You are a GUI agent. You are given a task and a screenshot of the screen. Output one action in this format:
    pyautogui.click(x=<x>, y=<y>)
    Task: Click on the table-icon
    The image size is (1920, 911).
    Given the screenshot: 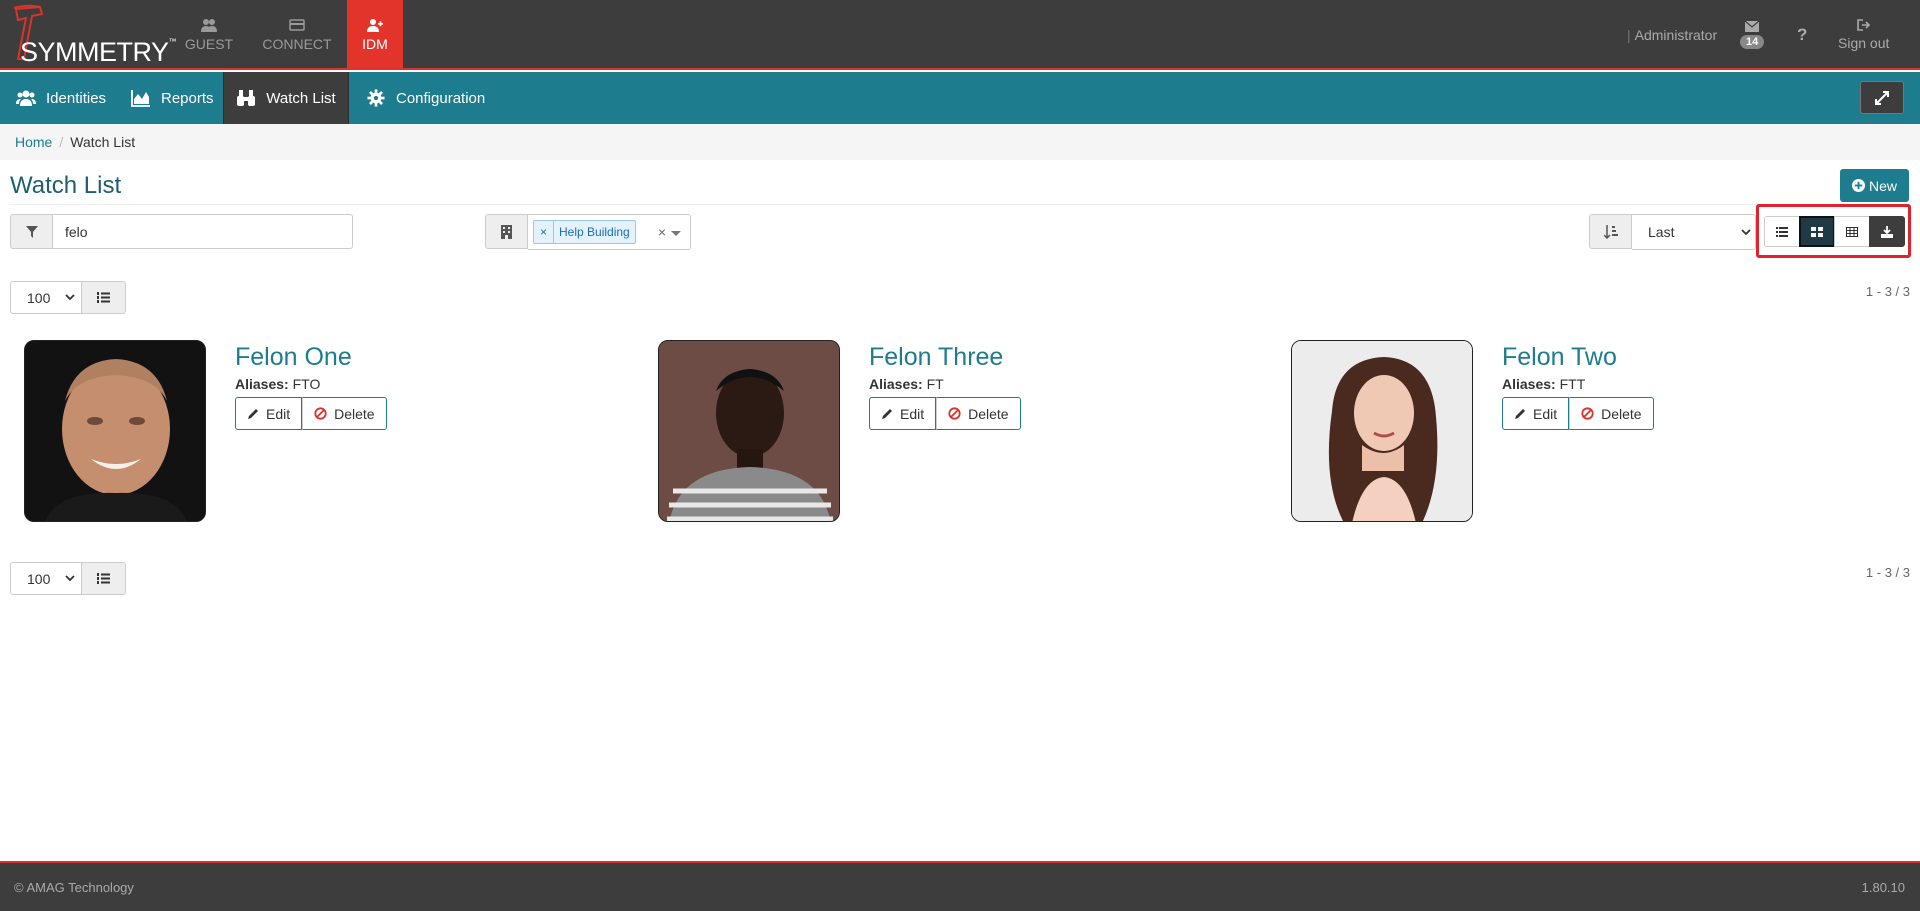 What is the action you would take?
    pyautogui.click(x=1852, y=231)
    